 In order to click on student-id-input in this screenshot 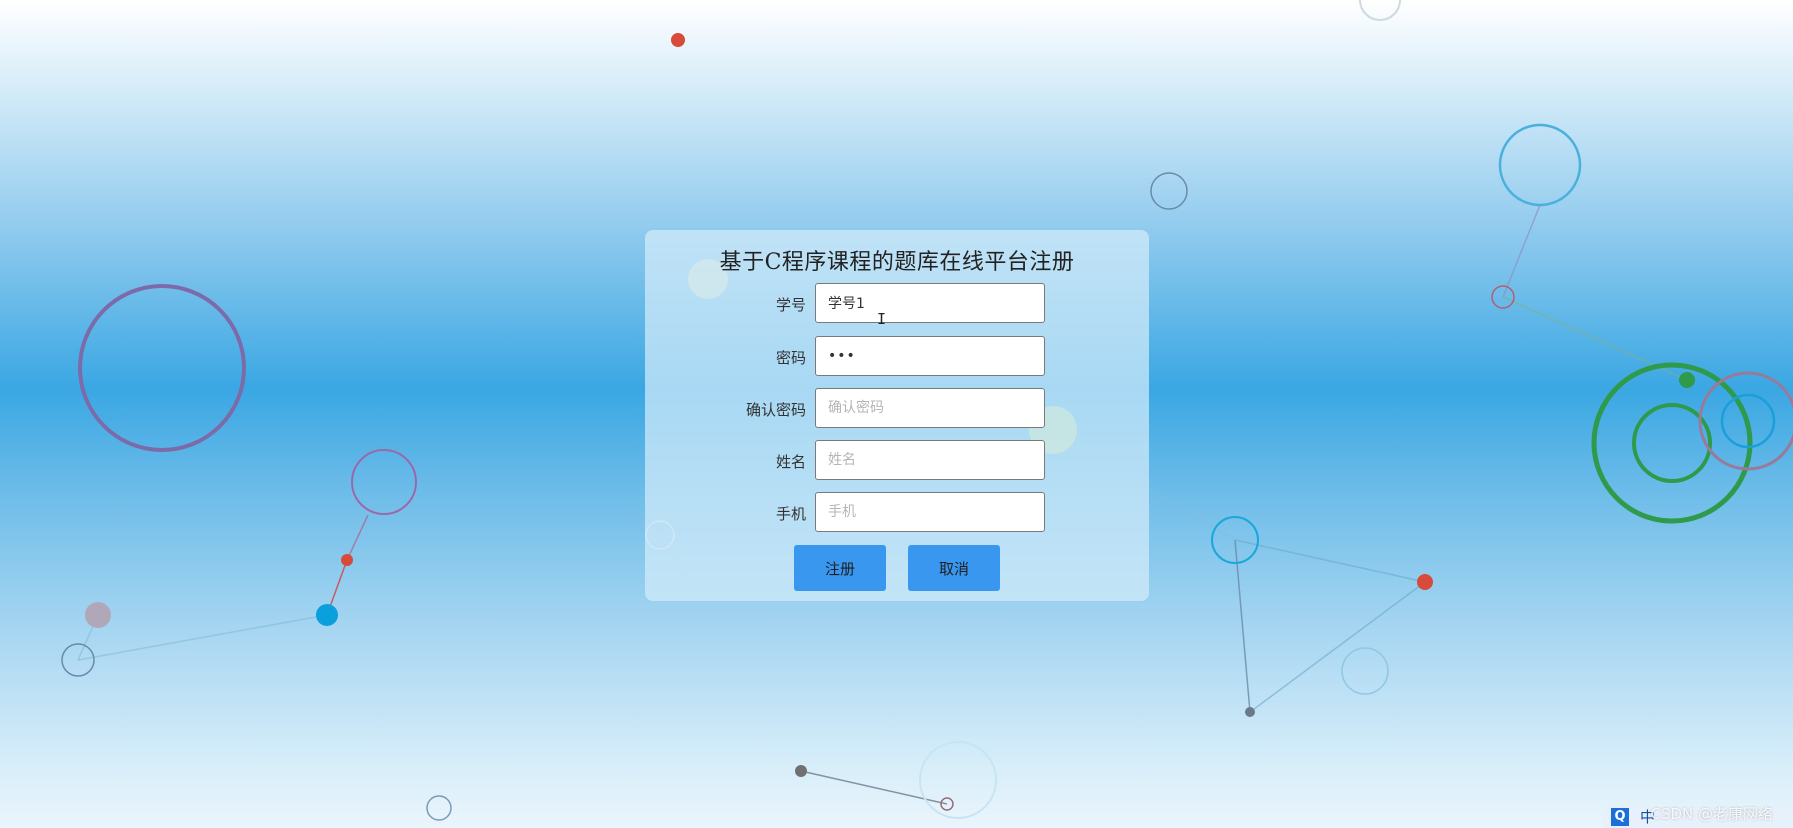, I will do `click(930, 303)`.